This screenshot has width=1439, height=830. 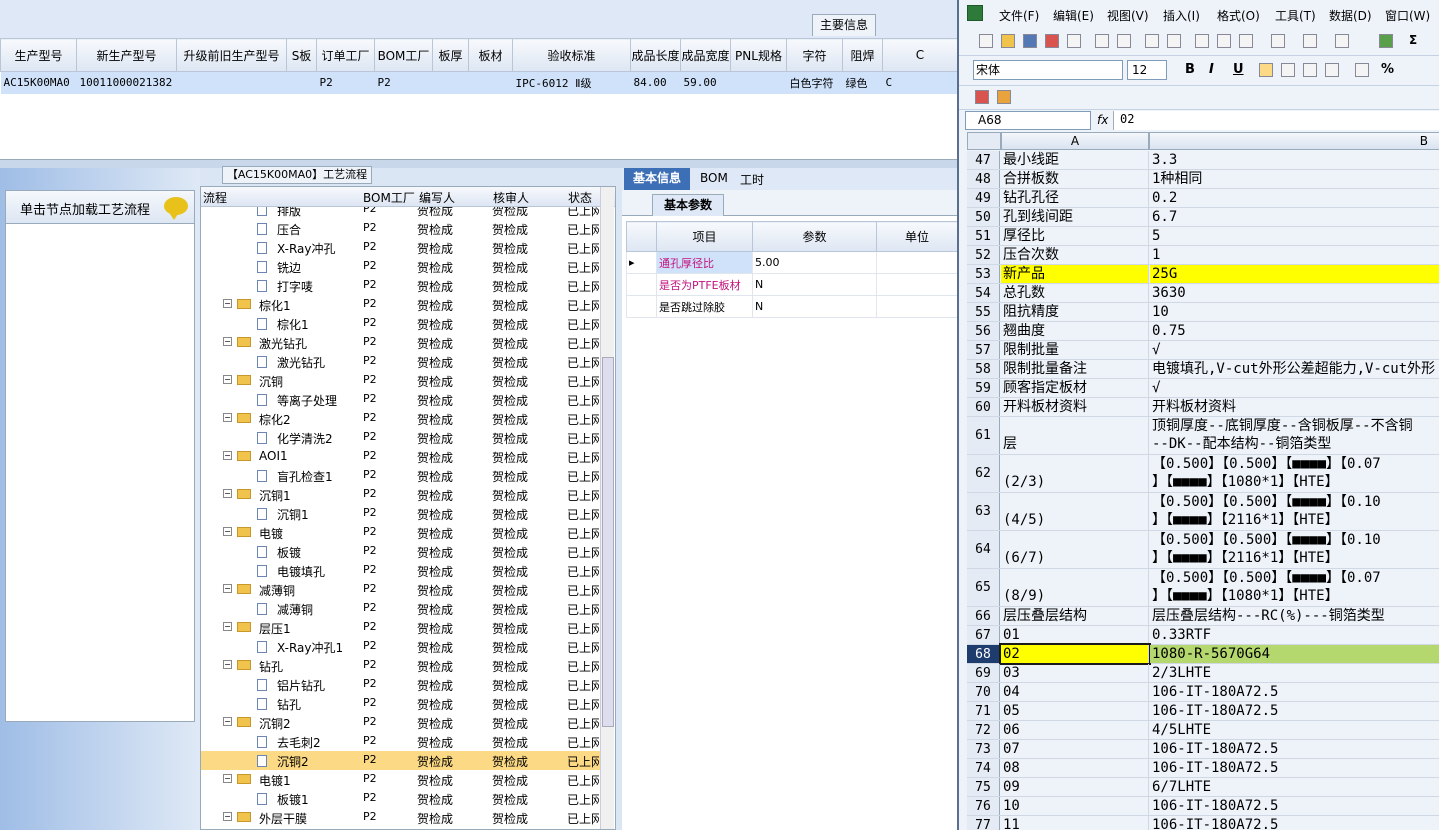 What do you see at coordinates (478, 164) in the screenshot?
I see `horizontal-splitter` at bounding box center [478, 164].